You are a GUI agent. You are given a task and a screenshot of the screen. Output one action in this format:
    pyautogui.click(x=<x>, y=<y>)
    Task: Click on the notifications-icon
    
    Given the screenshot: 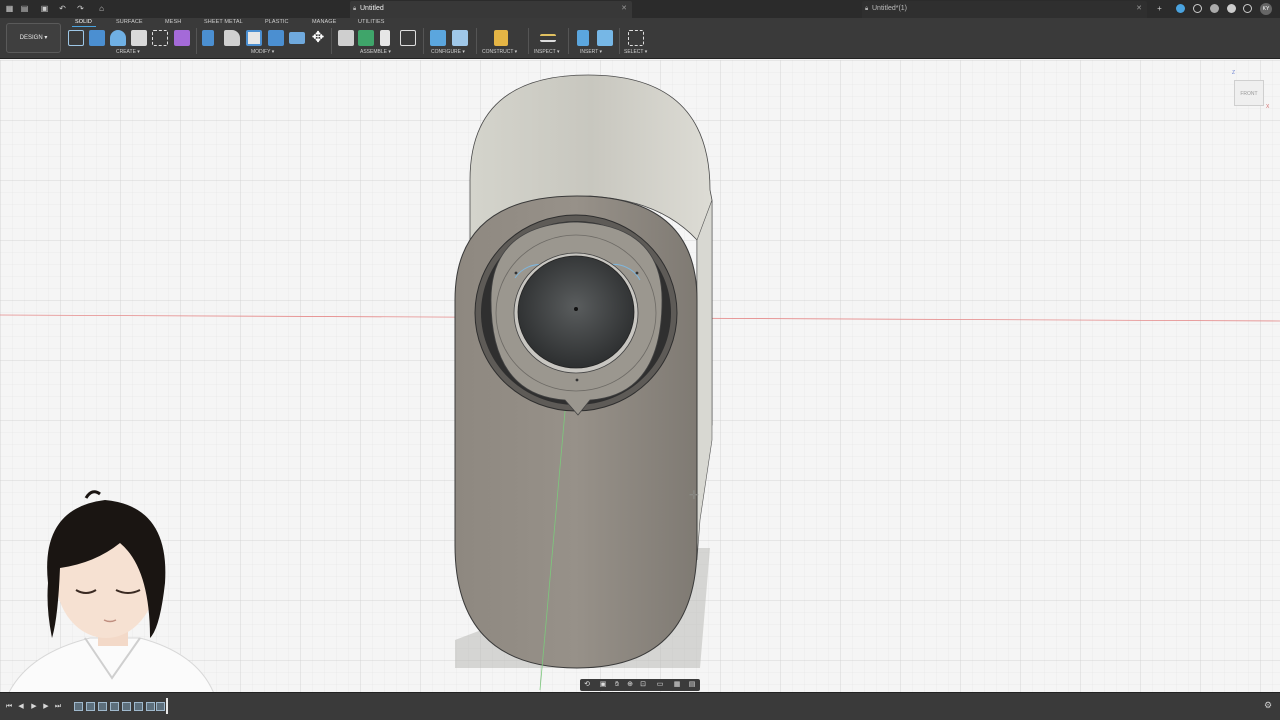 What is the action you would take?
    pyautogui.click(x=1214, y=8)
    